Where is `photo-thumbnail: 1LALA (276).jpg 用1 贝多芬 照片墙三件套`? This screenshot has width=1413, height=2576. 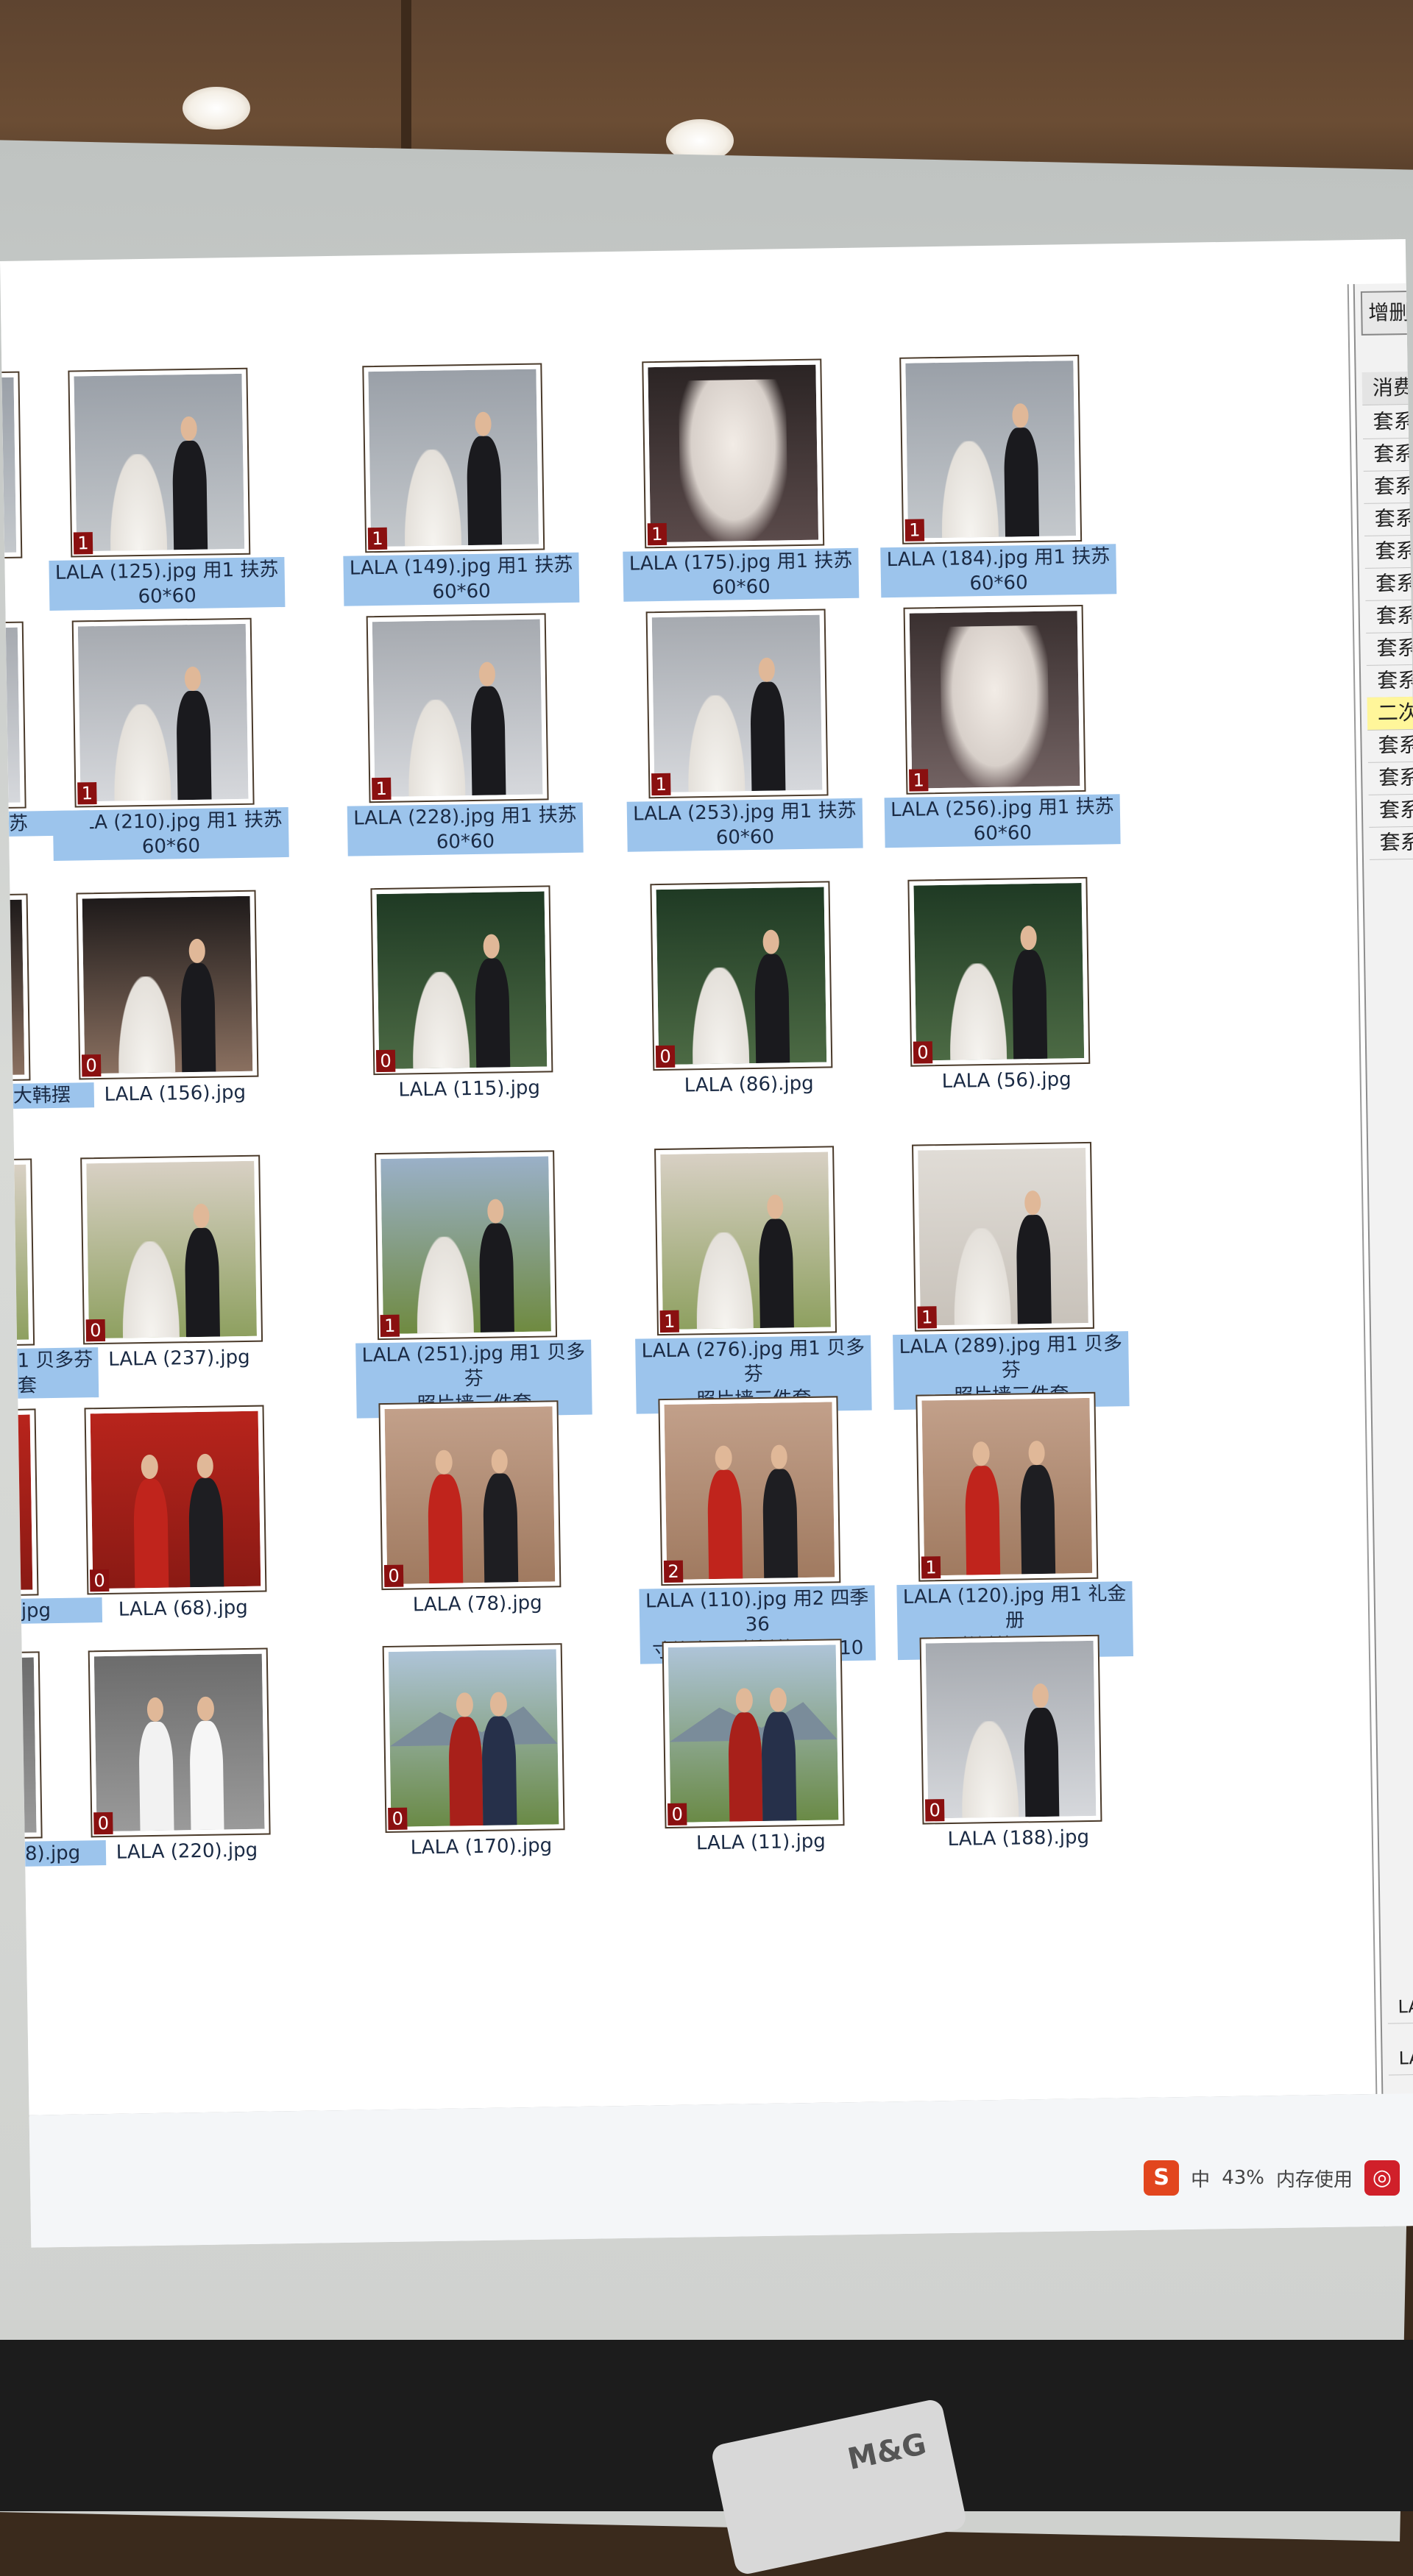 photo-thumbnail: 1LALA (276).jpg 用1 贝多芬 照片墙三件套 is located at coordinates (769, 1279).